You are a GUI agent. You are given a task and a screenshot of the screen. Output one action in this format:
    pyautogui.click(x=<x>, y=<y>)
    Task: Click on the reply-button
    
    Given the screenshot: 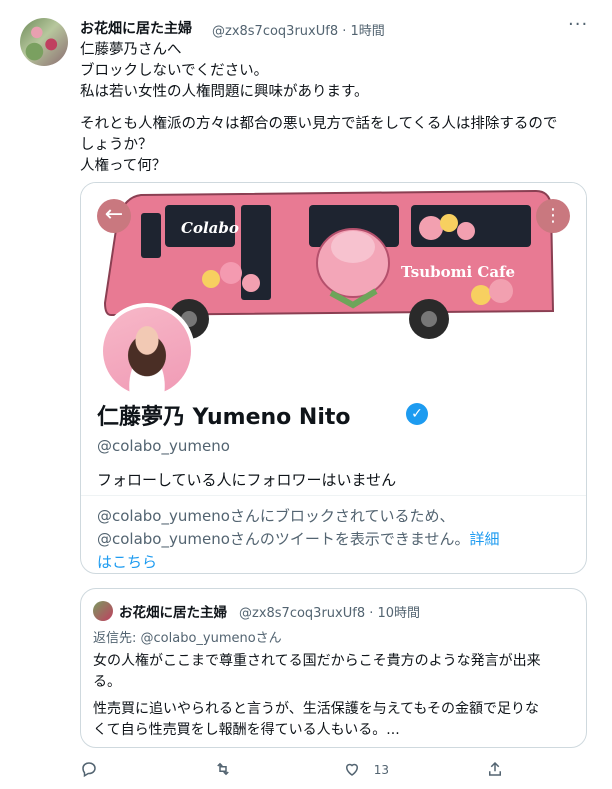 What is the action you would take?
    pyautogui.click(x=89, y=771)
    